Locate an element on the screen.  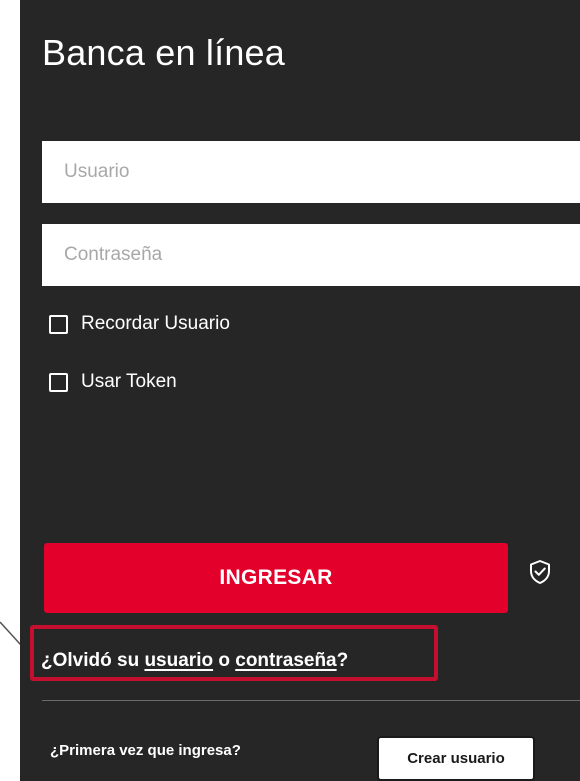
forgot-credentials-text: ¿Olvidó su usuario o contraseña? is located at coordinates (194, 661).